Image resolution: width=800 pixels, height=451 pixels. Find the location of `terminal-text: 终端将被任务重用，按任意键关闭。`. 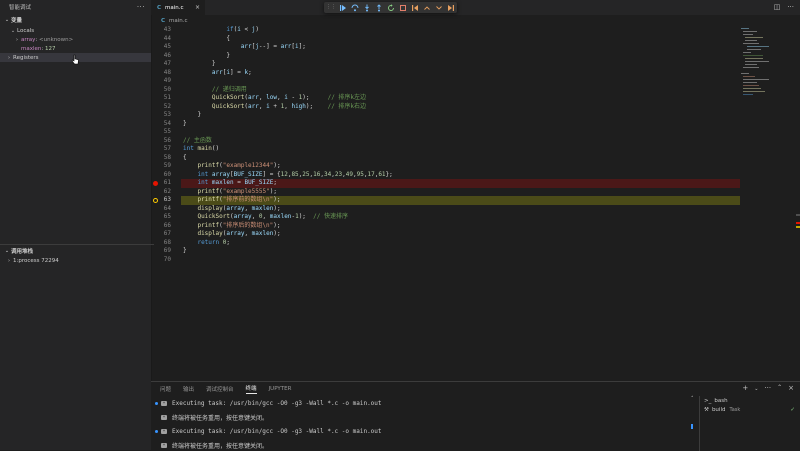

terminal-text: 终端将被任务重用，按任意键关闭。 is located at coordinates (220, 446).